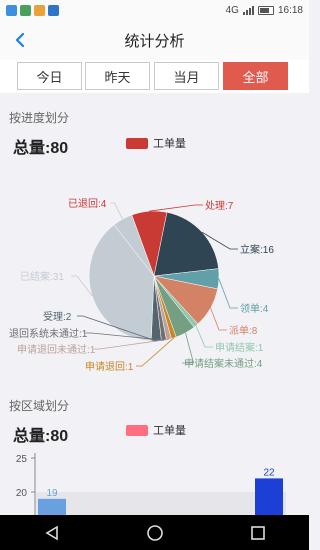 The width and height of the screenshot is (320, 550). I want to click on legend-progress: 工单量, so click(156, 143).